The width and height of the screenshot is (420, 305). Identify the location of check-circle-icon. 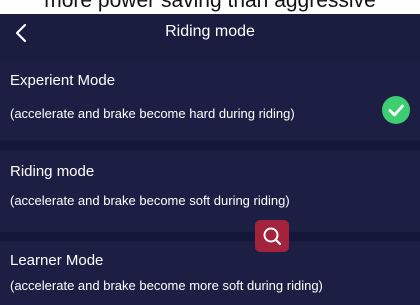
(396, 110).